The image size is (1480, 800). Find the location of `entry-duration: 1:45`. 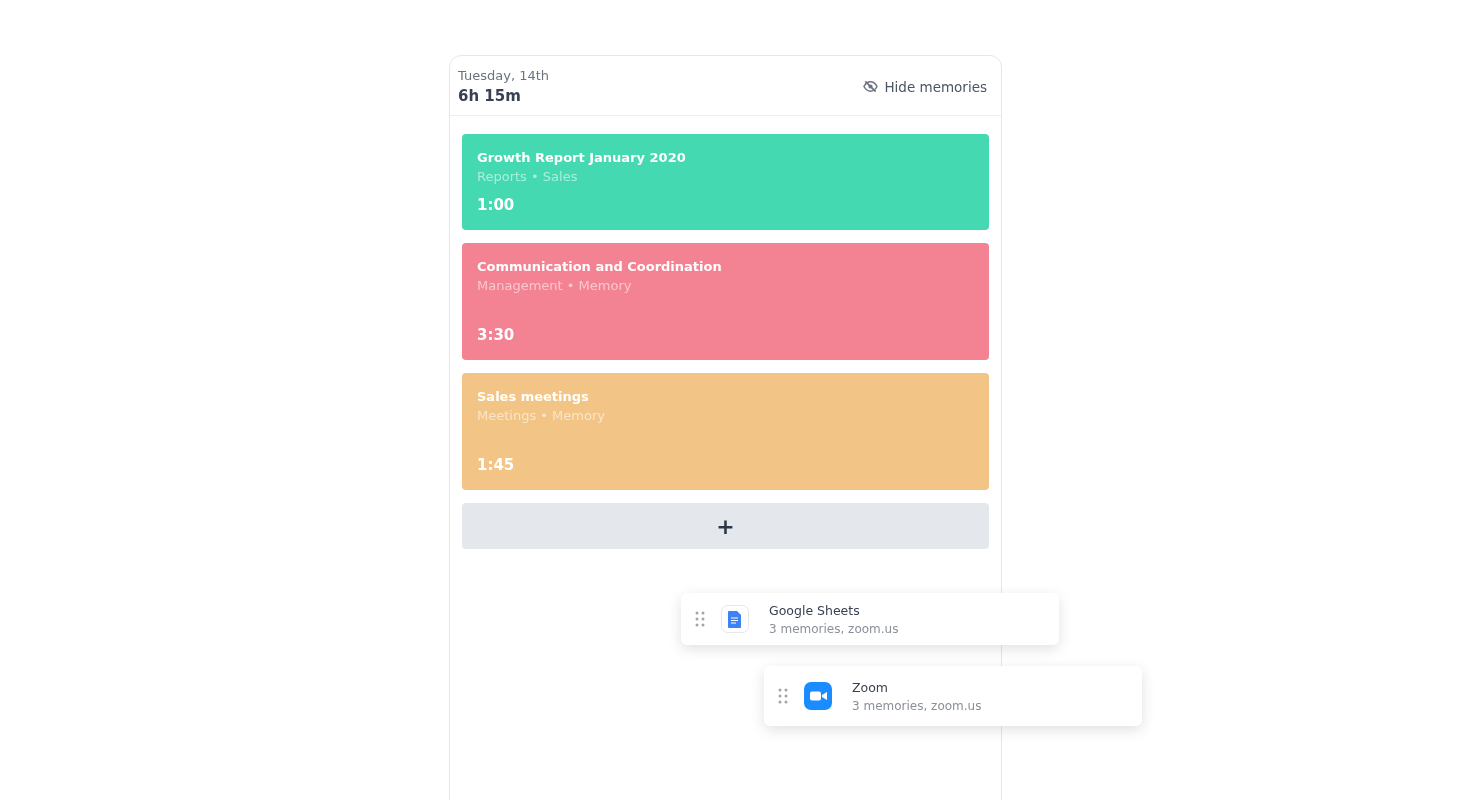

entry-duration: 1:45 is located at coordinates (496, 465).